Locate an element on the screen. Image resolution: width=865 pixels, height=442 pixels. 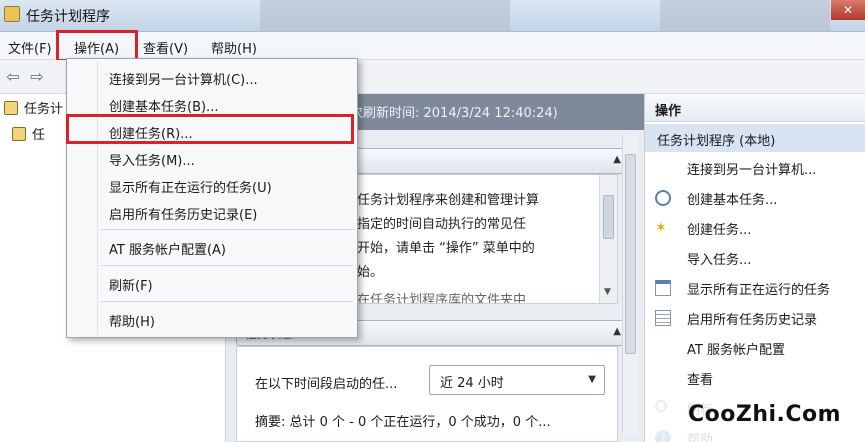
highlight-box-create-task is located at coordinates (210, 129).